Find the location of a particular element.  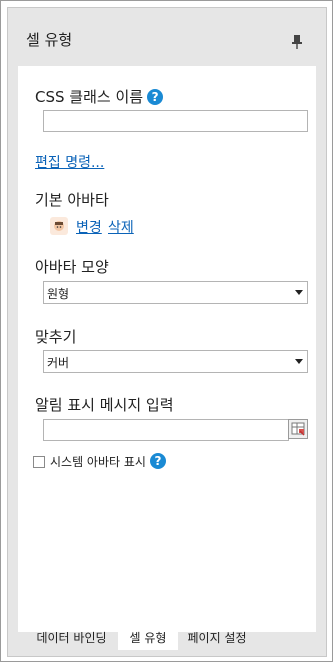

system-avatar-checkbox is located at coordinates (39, 462).